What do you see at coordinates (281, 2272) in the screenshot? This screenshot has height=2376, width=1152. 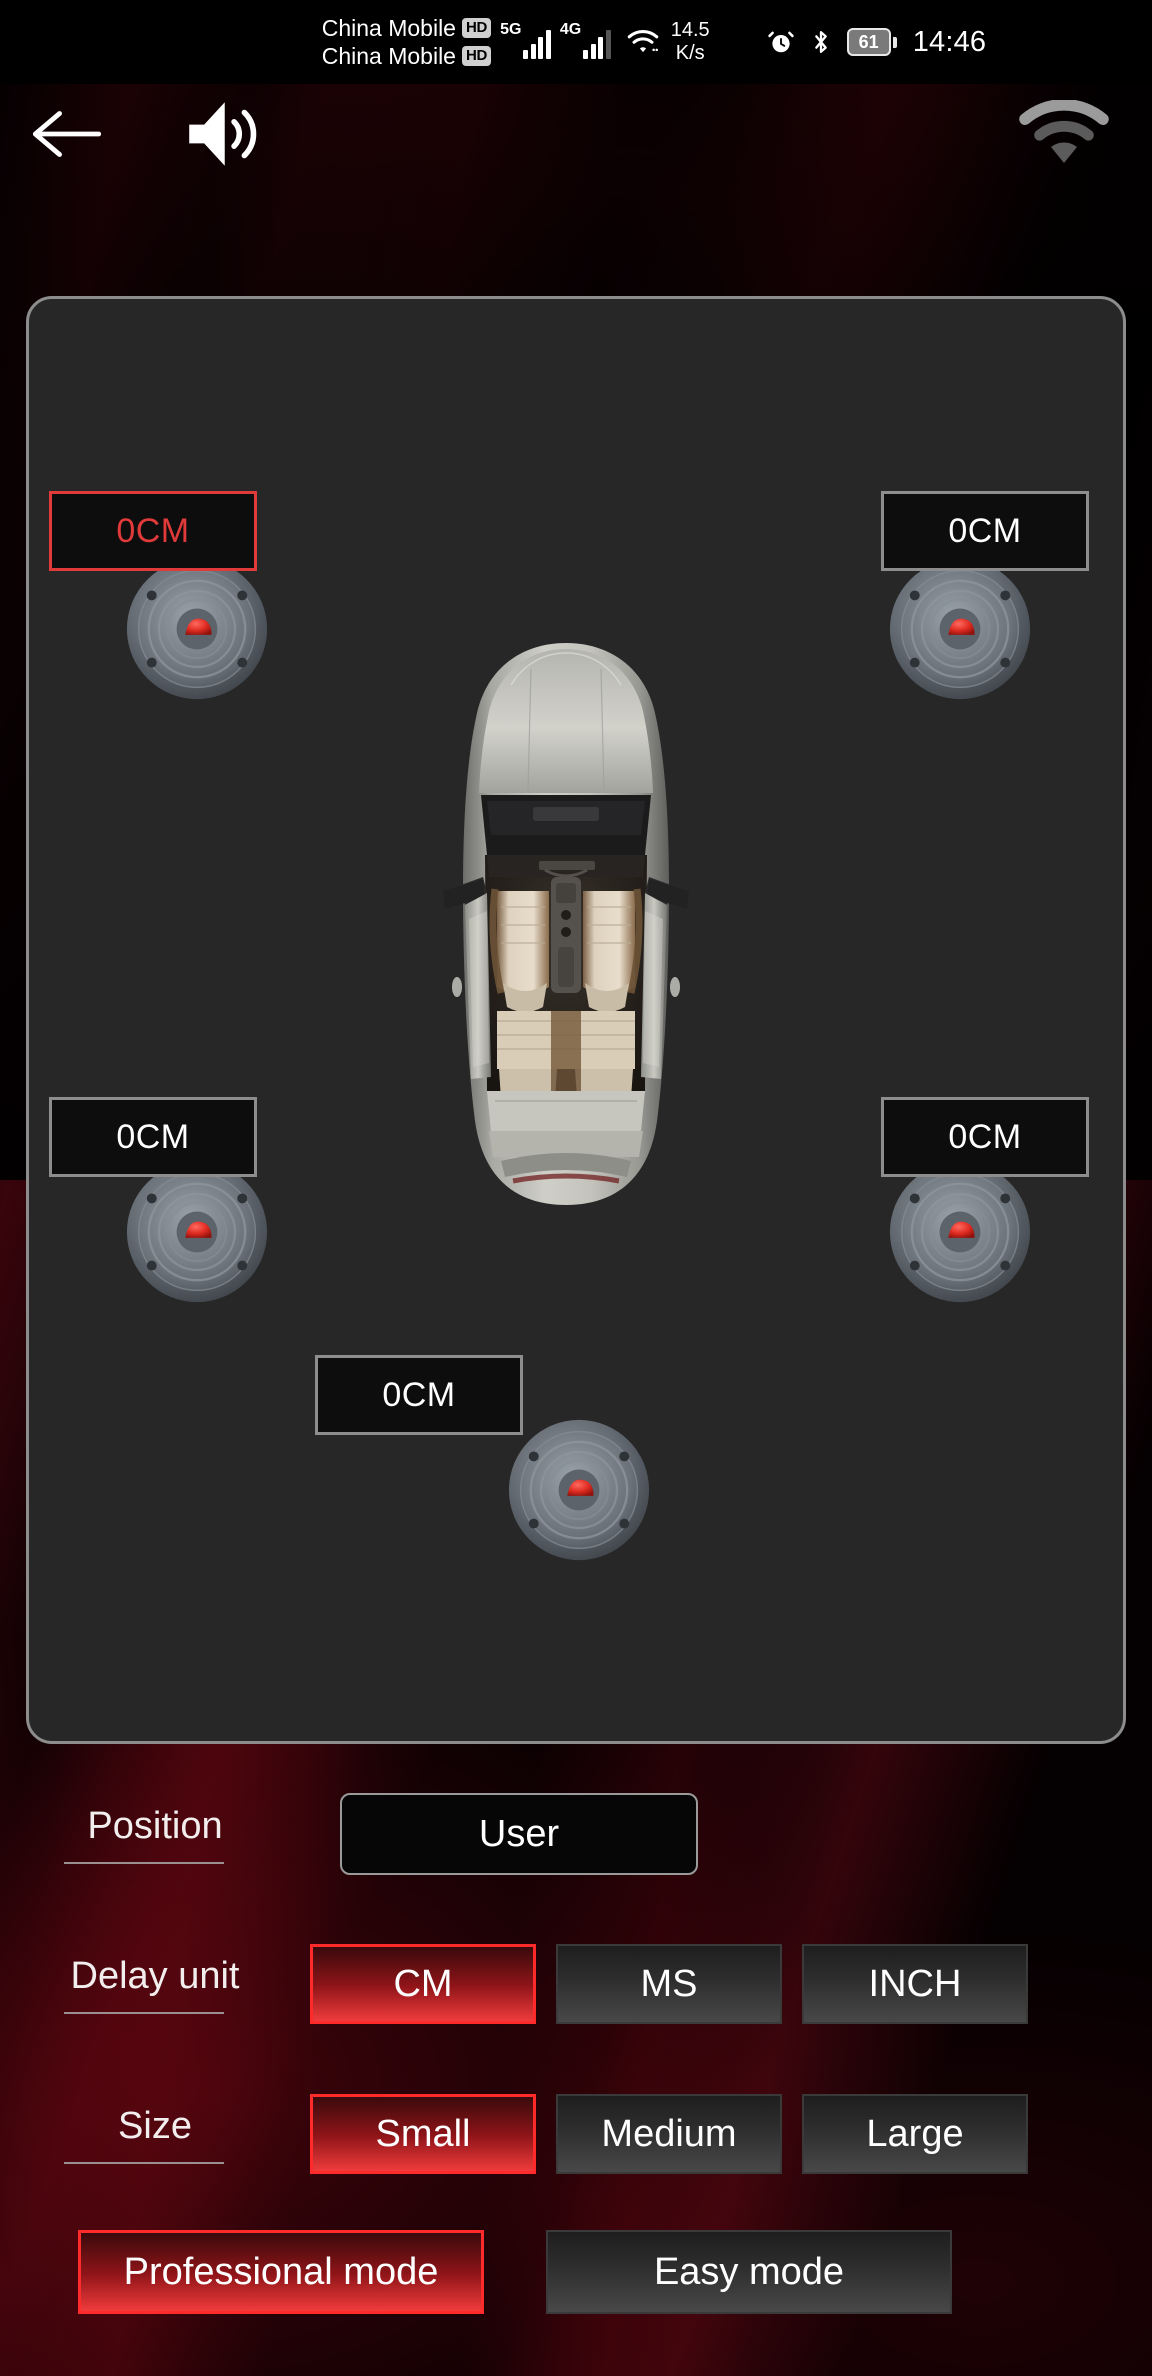 I see `professional-mode-button: Professional mode` at bounding box center [281, 2272].